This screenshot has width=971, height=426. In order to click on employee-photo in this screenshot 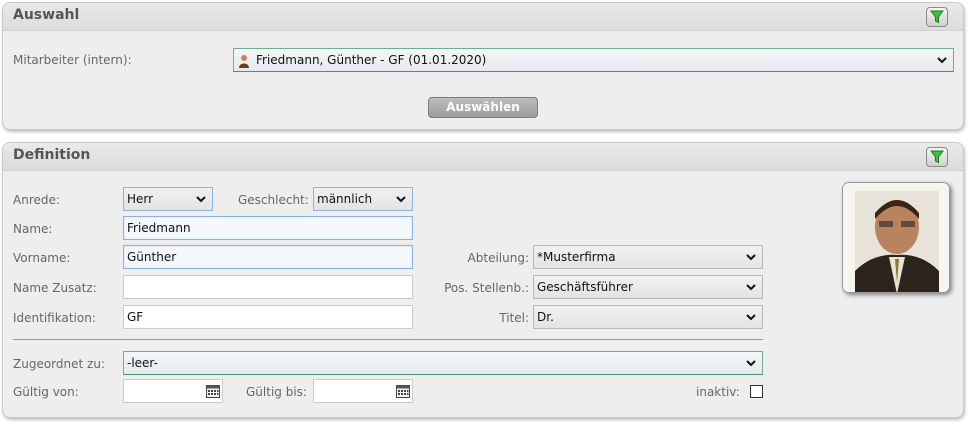, I will do `click(896, 237)`.